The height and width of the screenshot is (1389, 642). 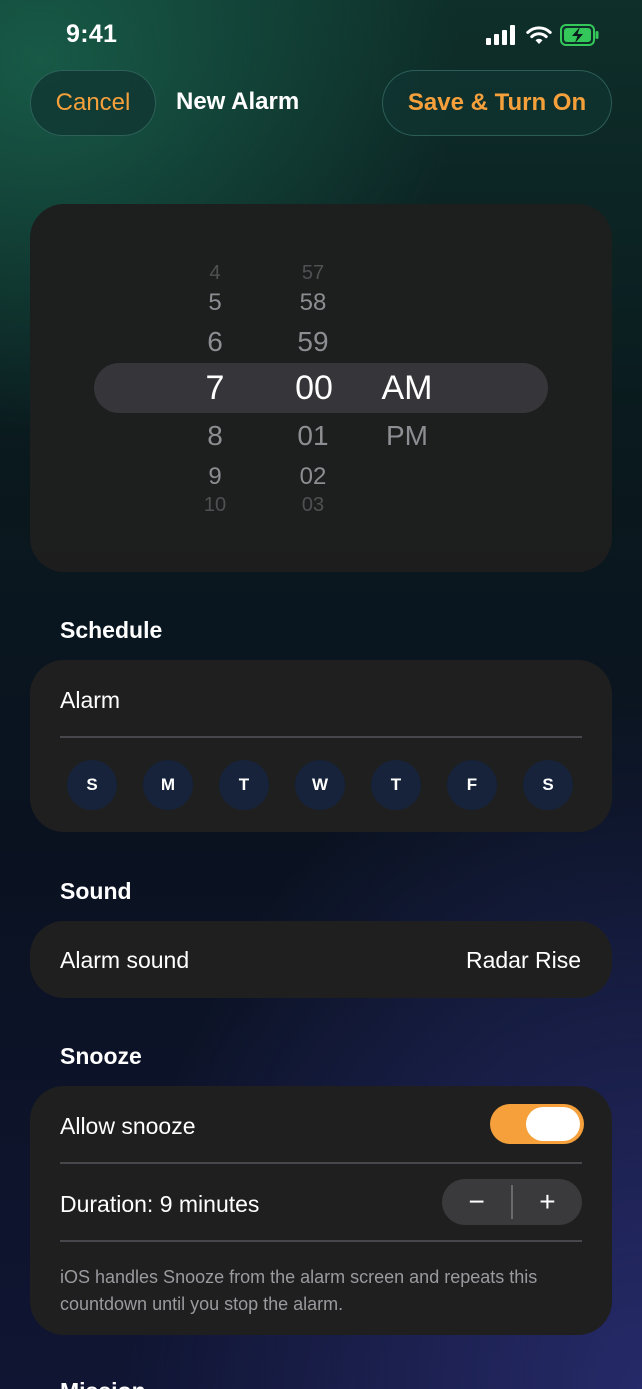 I want to click on allow-snooze-label: Allow snooze, so click(x=128, y=1126).